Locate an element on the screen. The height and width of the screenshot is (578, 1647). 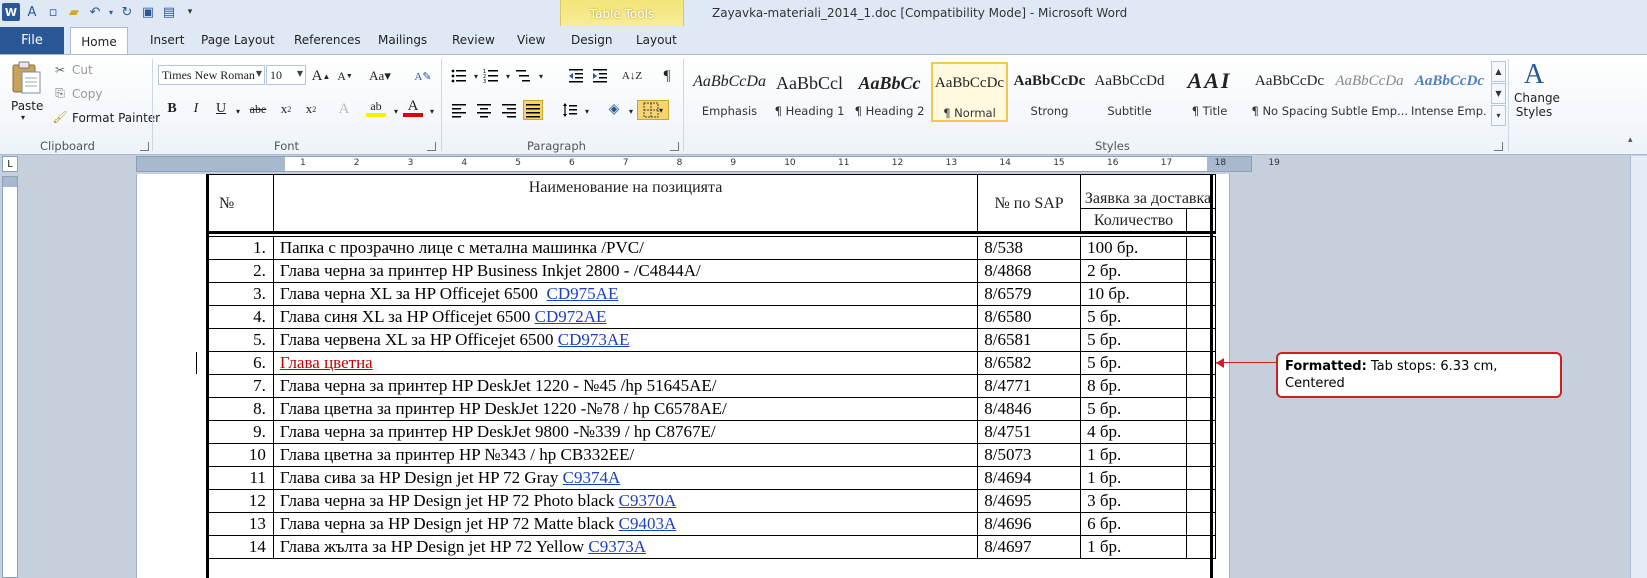
cell-num: 4. is located at coordinates (240, 317).